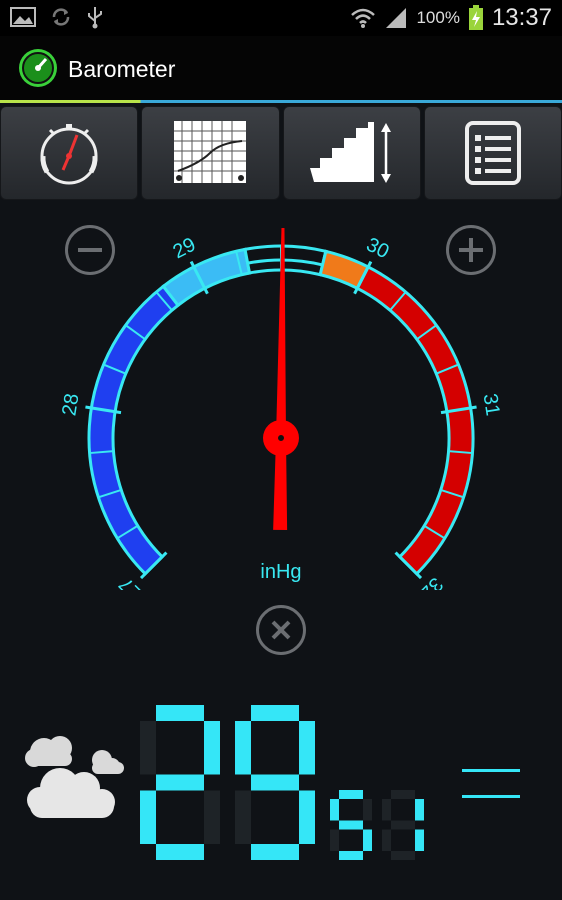  What do you see at coordinates (438, 17) in the screenshot?
I see `battery-percent: 100%` at bounding box center [438, 17].